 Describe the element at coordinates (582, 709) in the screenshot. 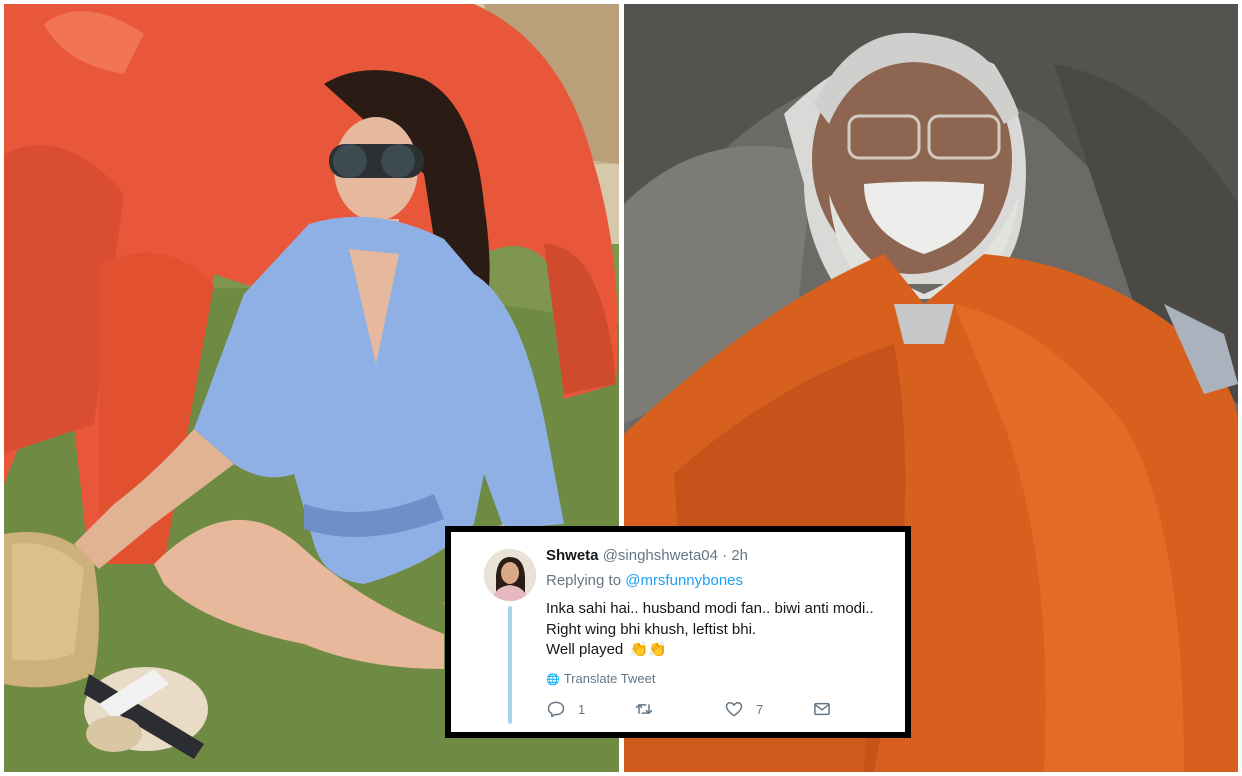

I see `reply-count: 1` at that location.